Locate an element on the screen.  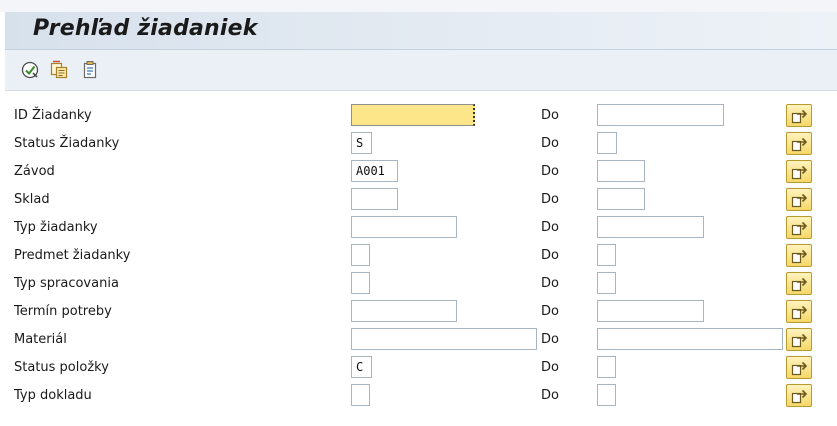
field-row-termin-potreby: Termín potreby Do is located at coordinates (421, 312).